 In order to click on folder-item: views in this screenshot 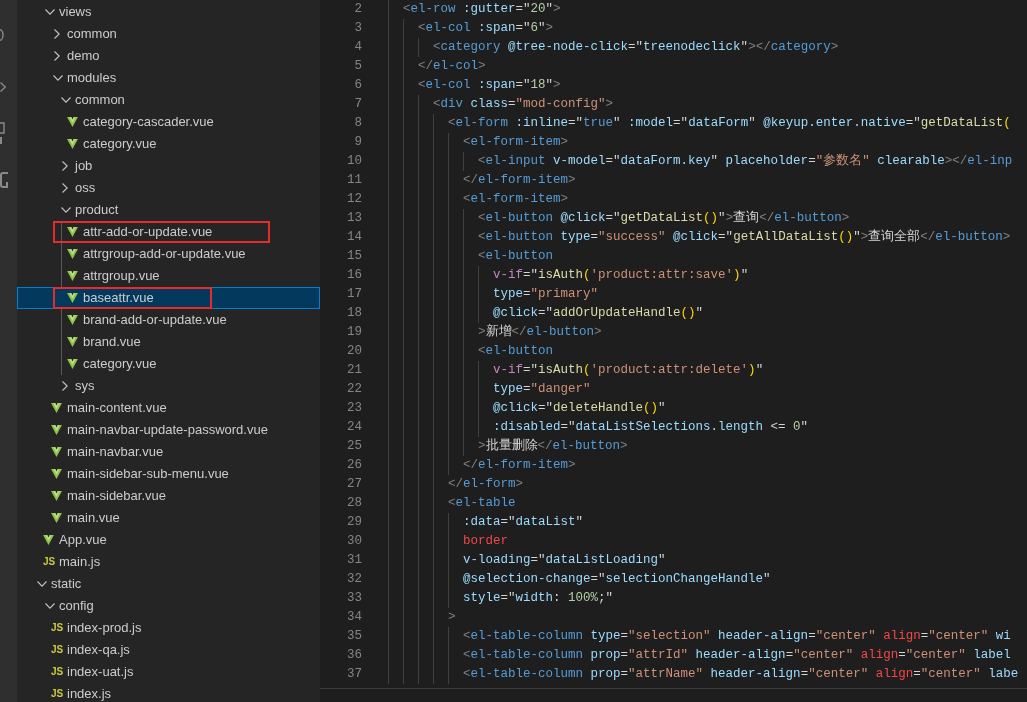, I will do `click(168, 12)`.